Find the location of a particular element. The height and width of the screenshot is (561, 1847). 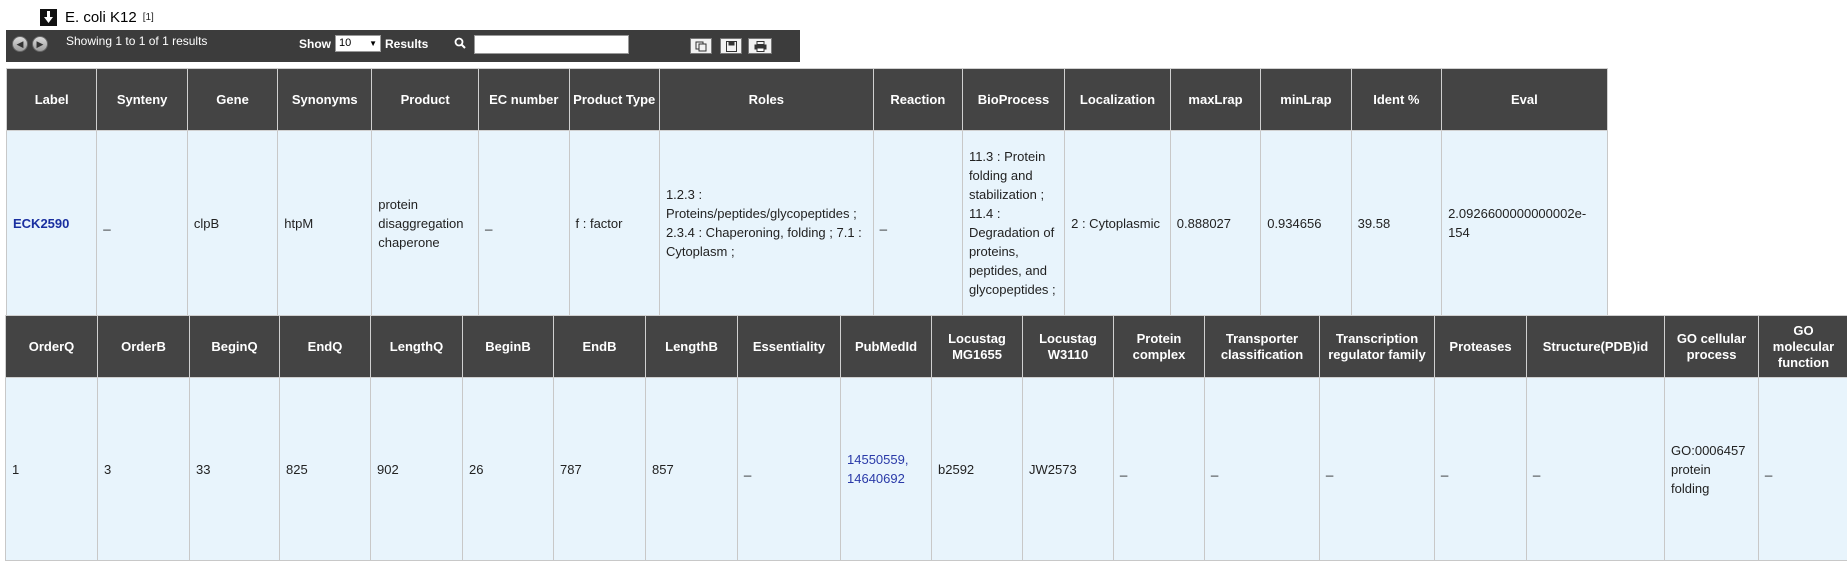

save-icon is located at coordinates (731, 46).